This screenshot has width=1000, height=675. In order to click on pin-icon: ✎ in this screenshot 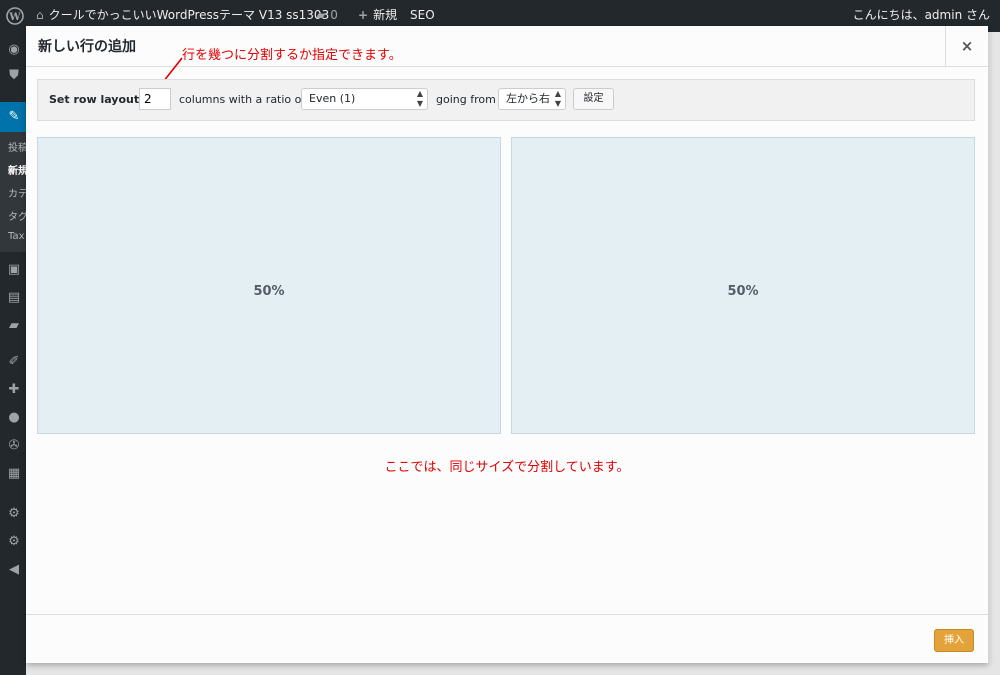, I will do `click(14, 116)`.